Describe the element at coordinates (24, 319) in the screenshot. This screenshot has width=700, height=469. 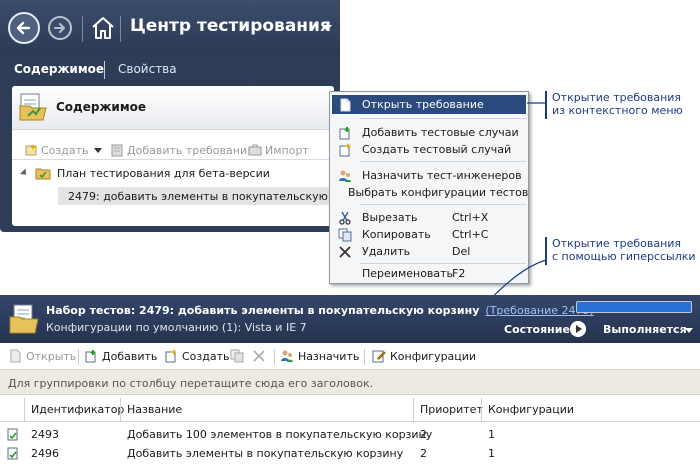
I see `requirement-suite-icon` at that location.